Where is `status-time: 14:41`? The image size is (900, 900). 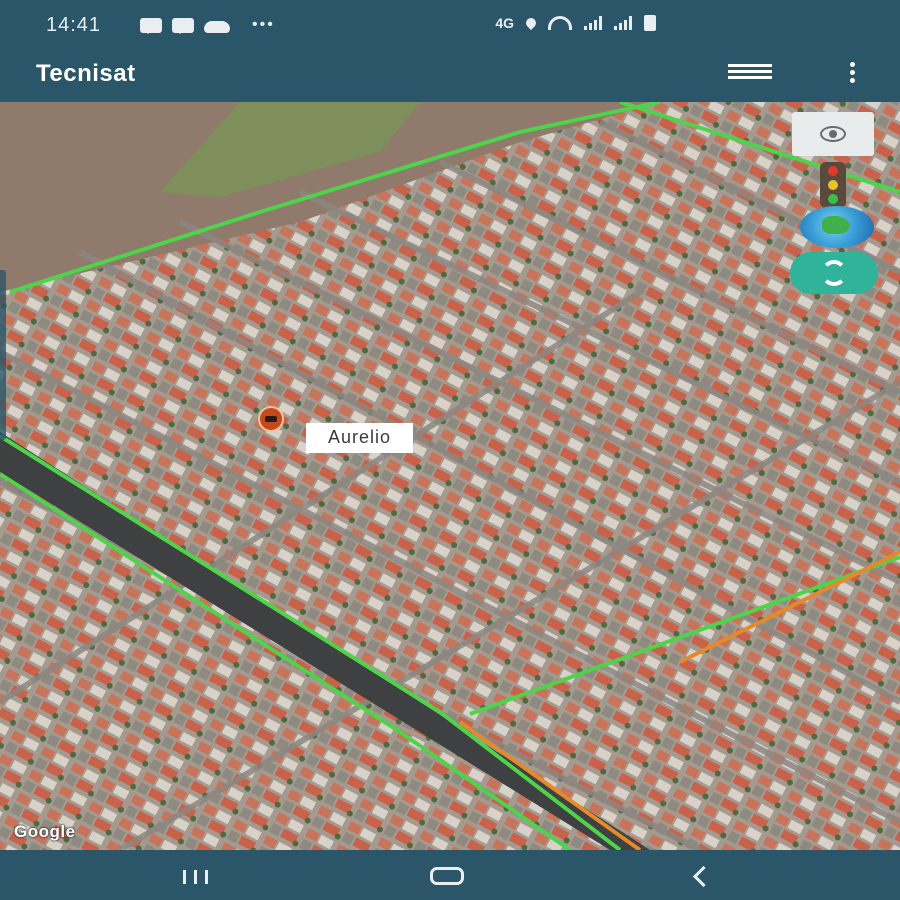
status-time: 14:41 is located at coordinates (74, 25).